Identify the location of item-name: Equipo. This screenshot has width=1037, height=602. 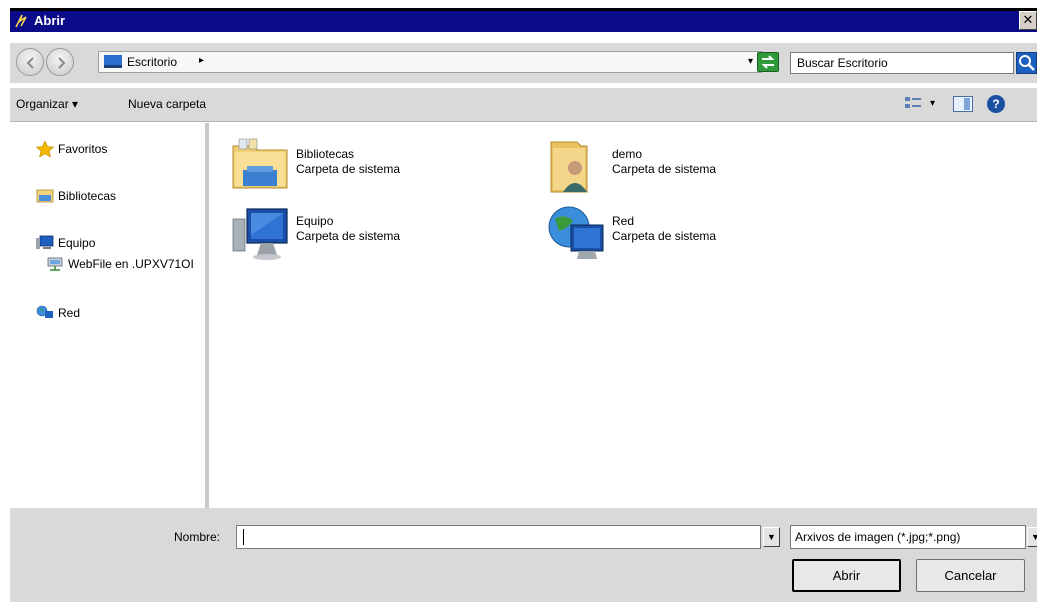
(315, 221).